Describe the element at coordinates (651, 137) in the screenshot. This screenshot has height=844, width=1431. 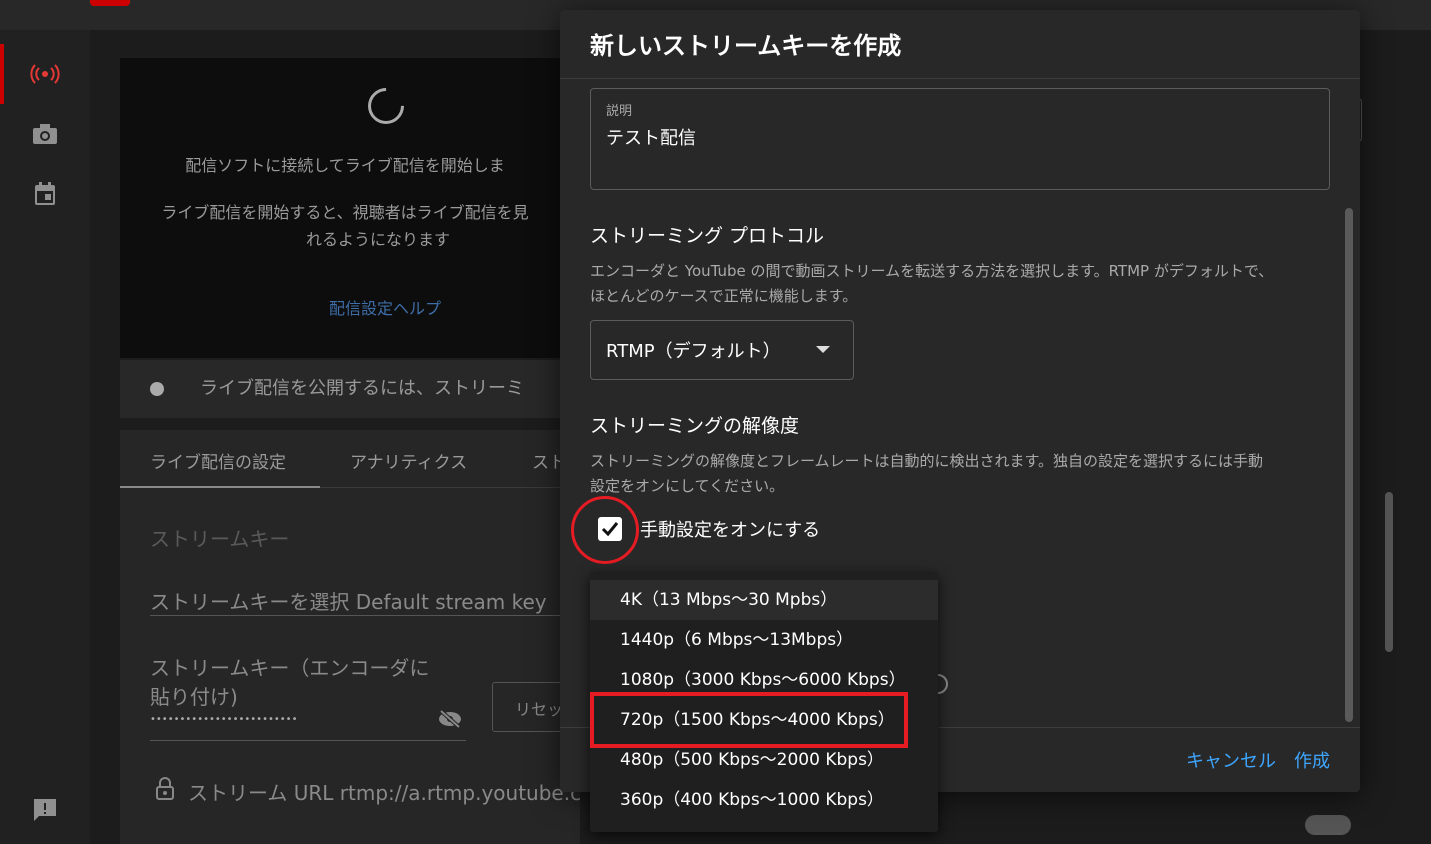
I see `description-value: テスト配信` at that location.